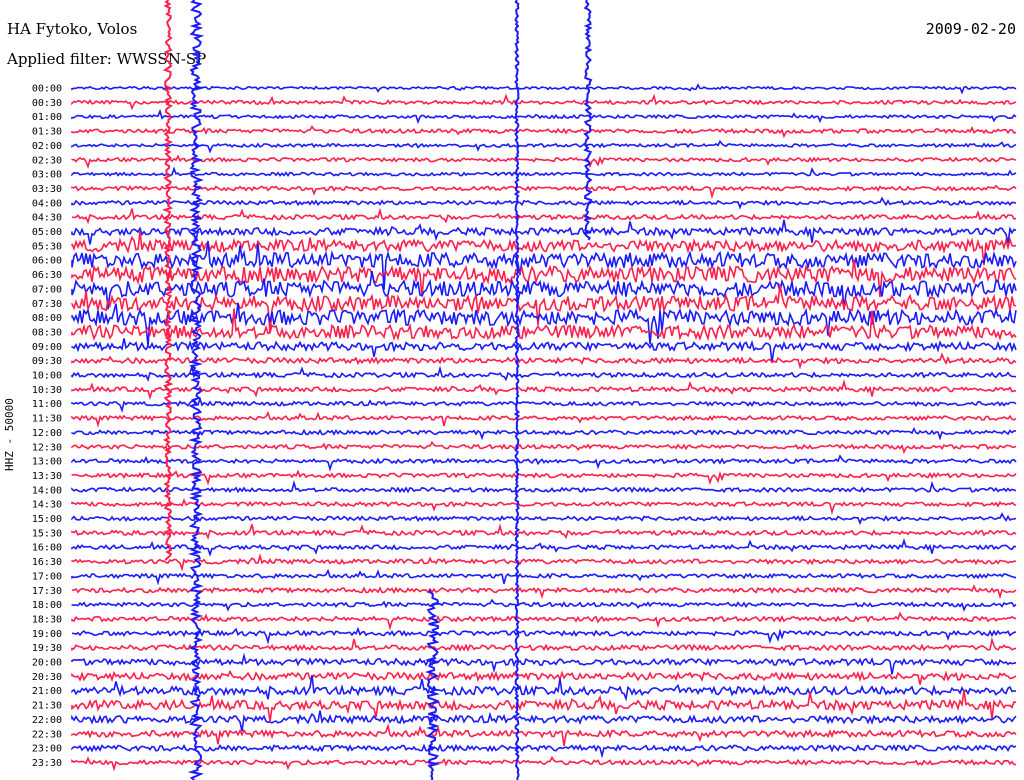 The image size is (1024, 780). What do you see at coordinates (47, 132) in the screenshot?
I see `time-label-0130: 01:30` at bounding box center [47, 132].